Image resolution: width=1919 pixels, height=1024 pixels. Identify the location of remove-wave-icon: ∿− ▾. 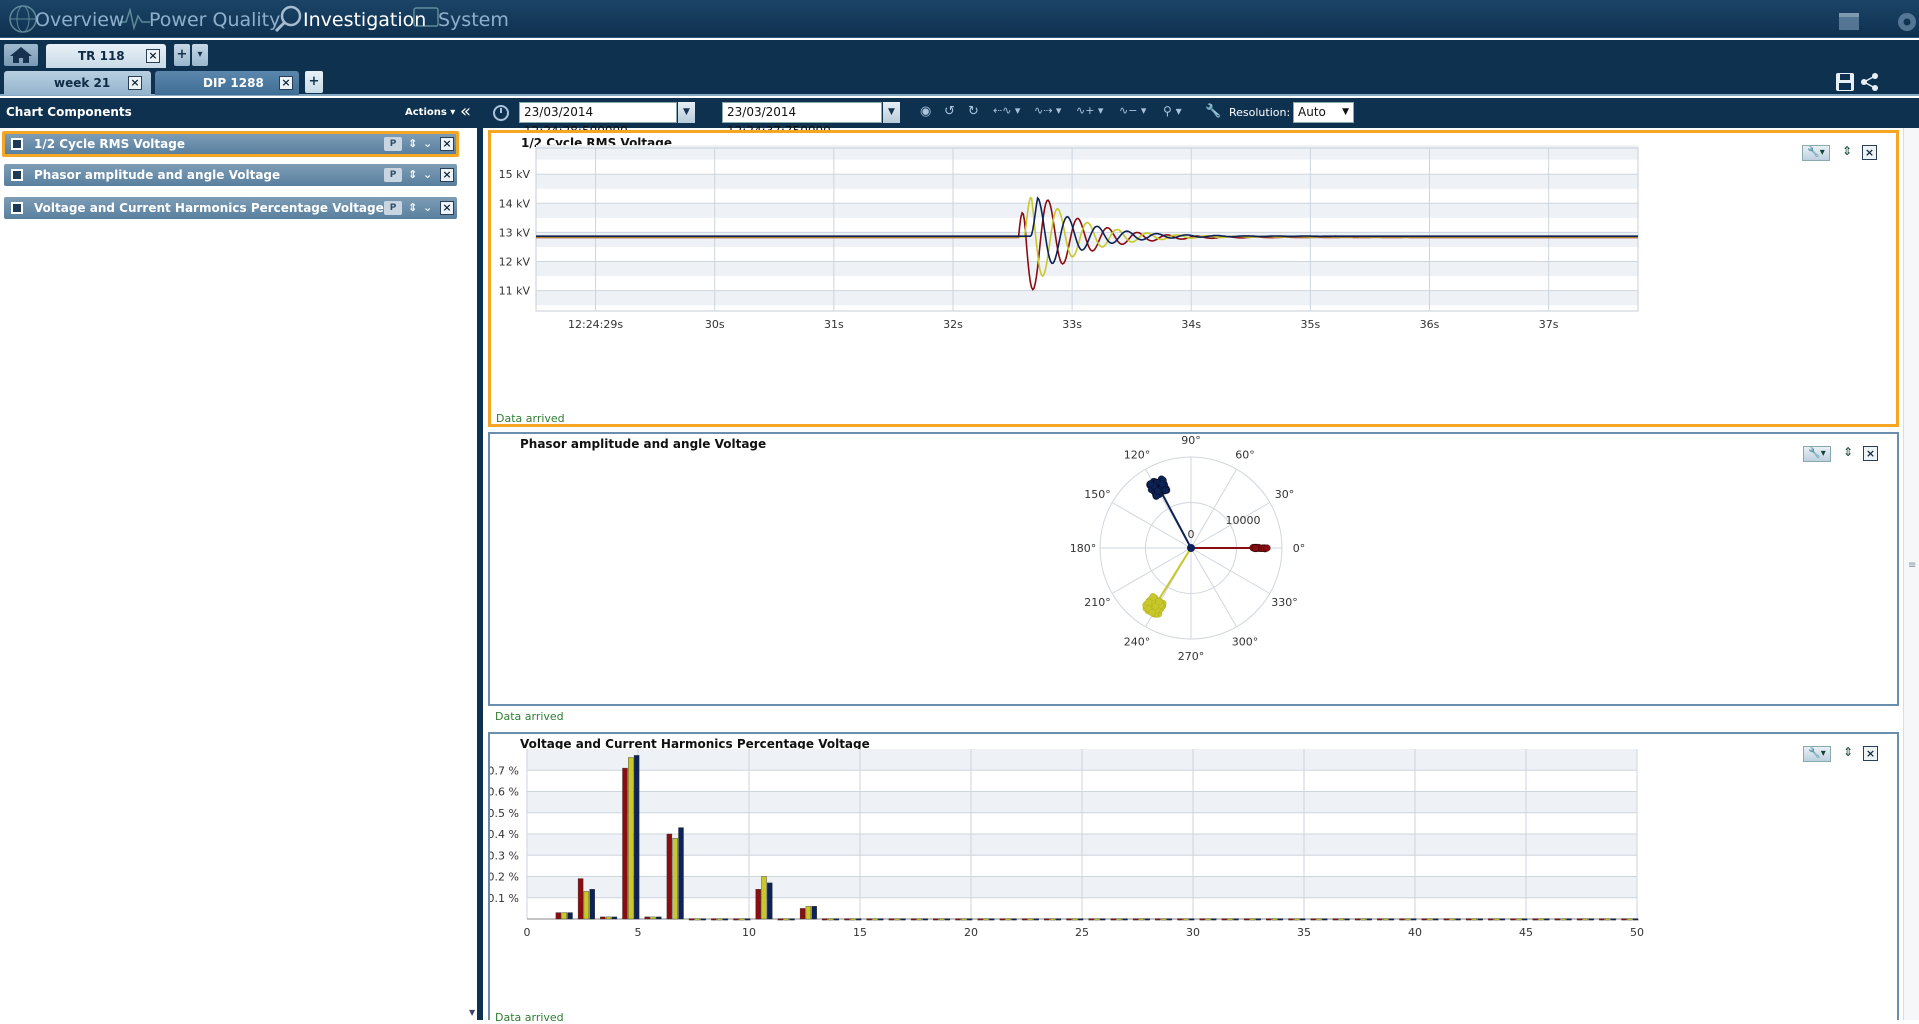
(1132, 110).